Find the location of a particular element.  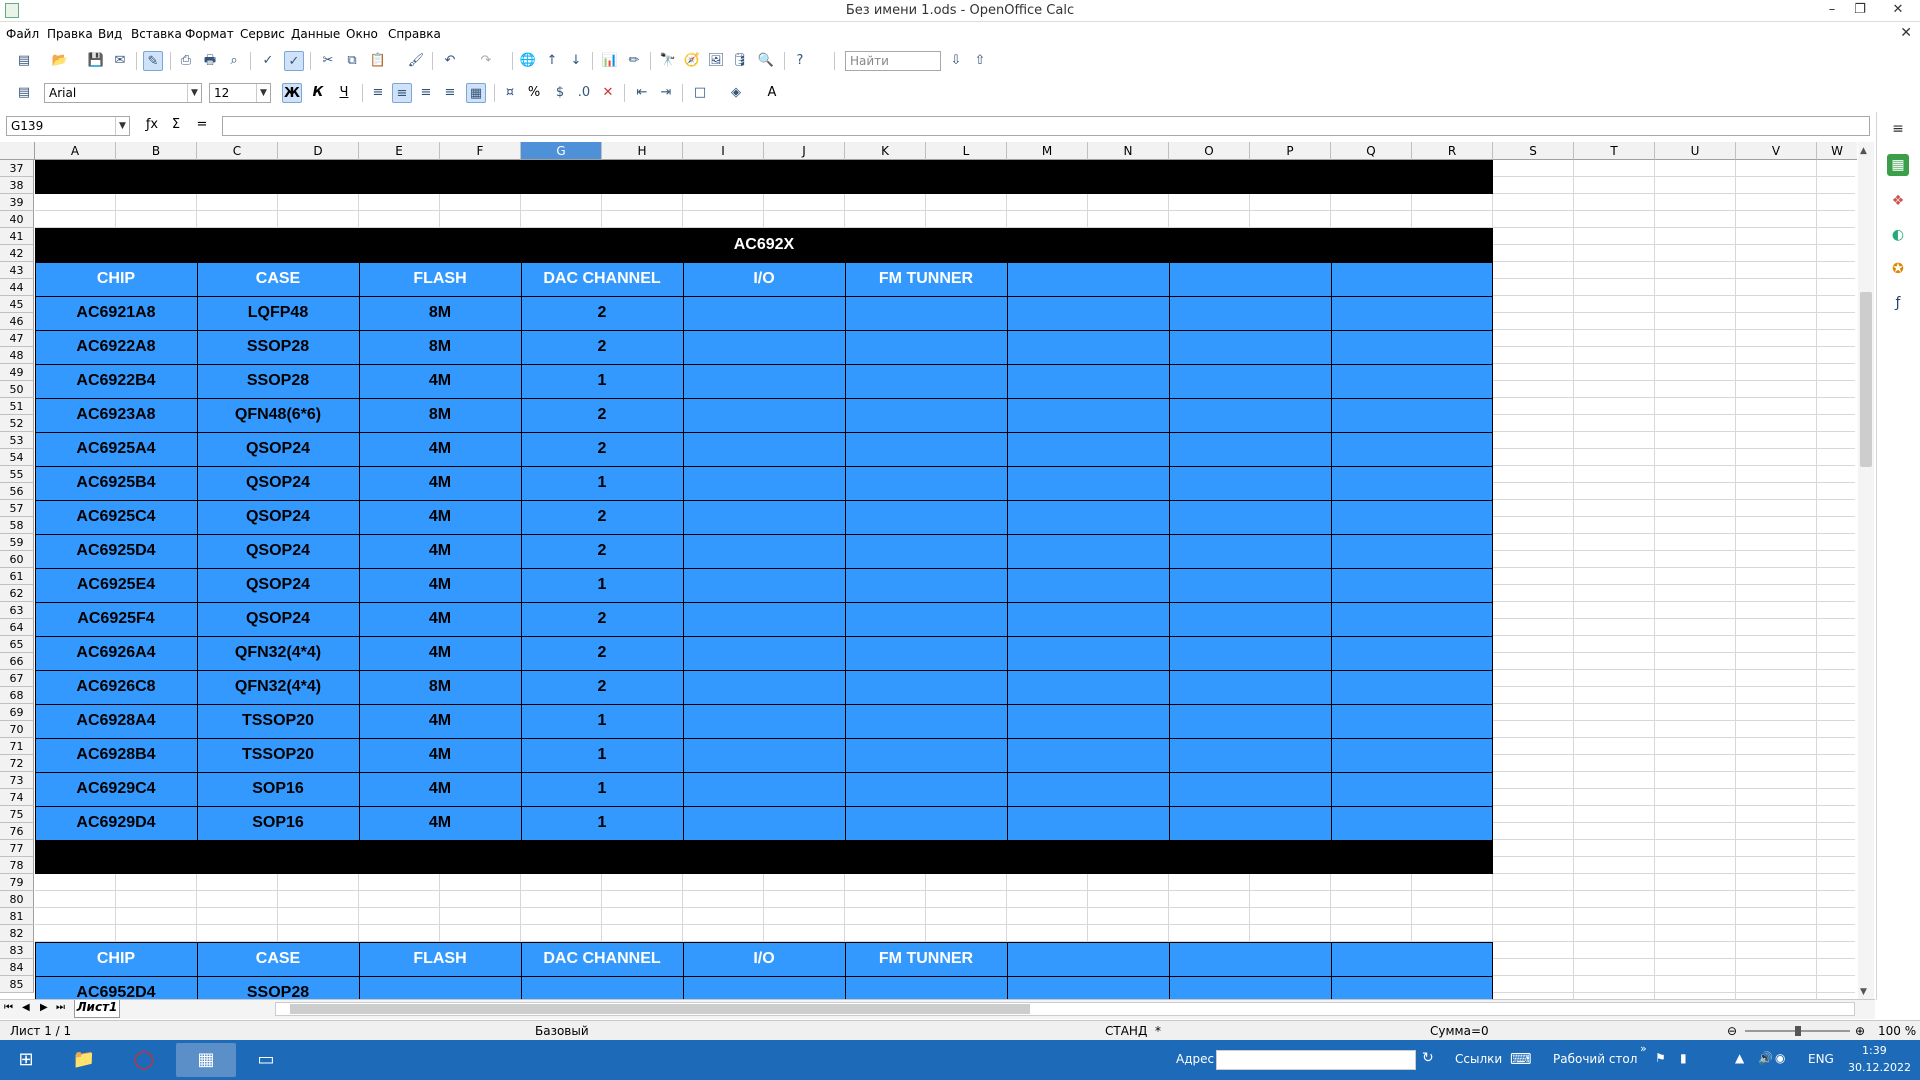

maximize-button: ❐ is located at coordinates (1860, 10).